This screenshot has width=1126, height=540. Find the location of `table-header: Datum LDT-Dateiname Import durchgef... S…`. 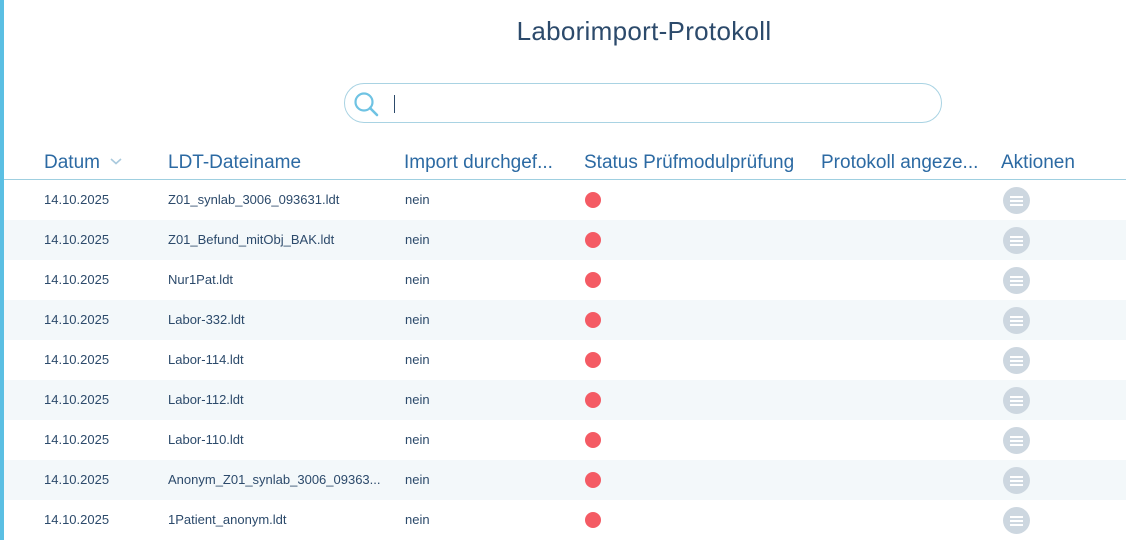

table-header: Datum LDT-Dateiname Import durchgef... S… is located at coordinates (565, 163).